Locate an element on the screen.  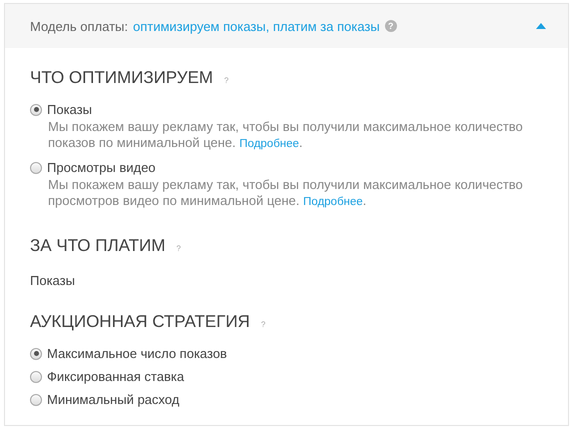
payment-model-label: Модель оплаты: is located at coordinates (79, 26).